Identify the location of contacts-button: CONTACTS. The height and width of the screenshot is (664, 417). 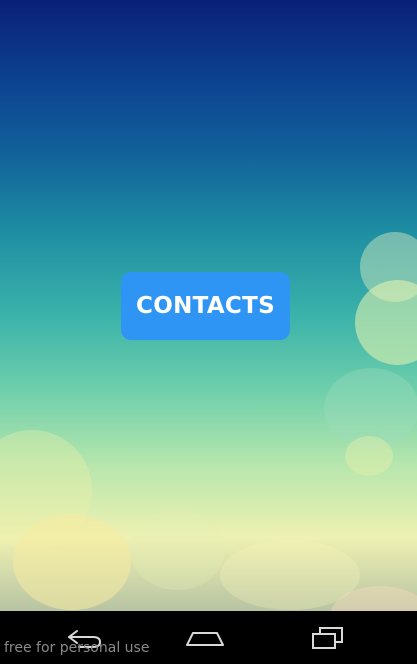
(205, 306).